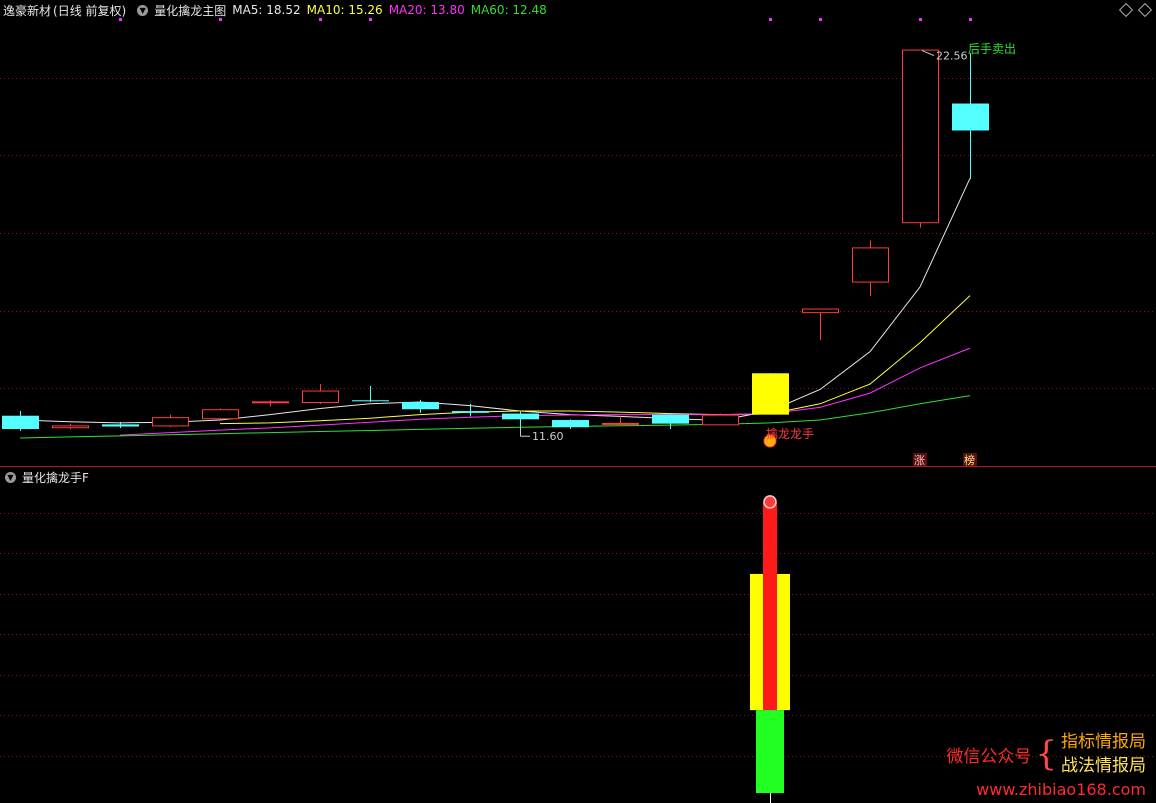 The image size is (1156, 803). I want to click on sell-signal-label: 后手卖出, so click(992, 49).